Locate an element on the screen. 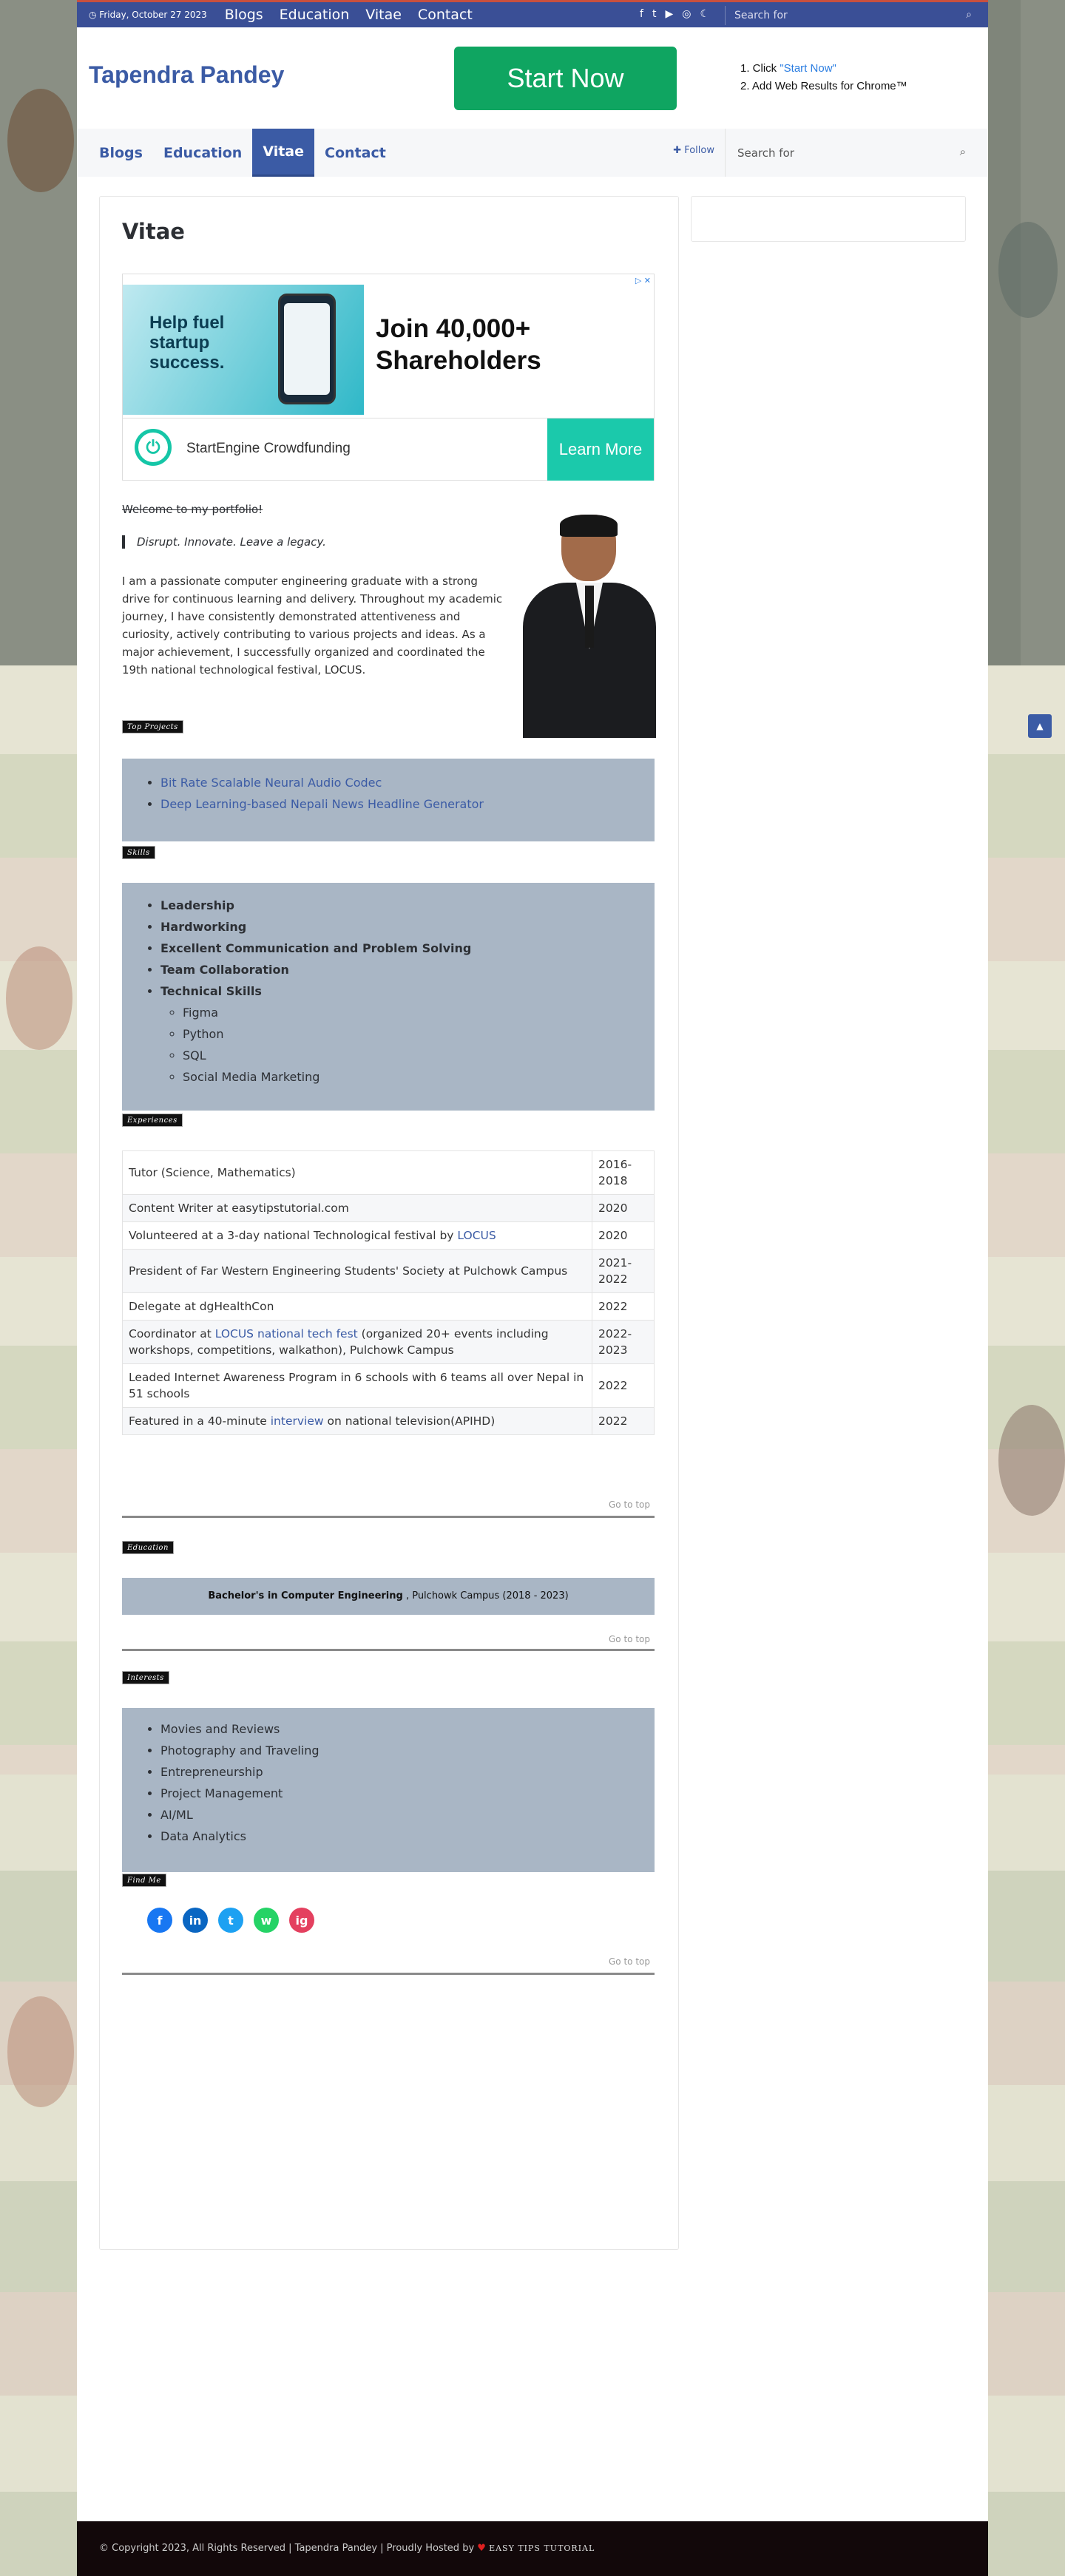  list-item: Data Analytics is located at coordinates (407, 1836).